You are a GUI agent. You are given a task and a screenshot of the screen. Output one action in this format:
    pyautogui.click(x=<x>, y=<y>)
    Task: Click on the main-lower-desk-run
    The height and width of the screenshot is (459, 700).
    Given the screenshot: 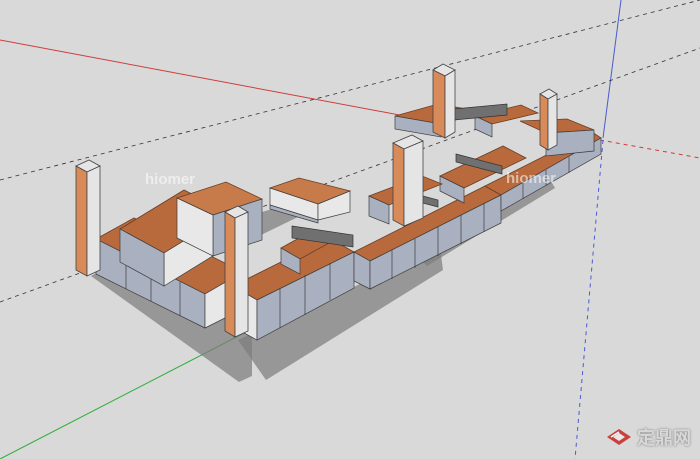 What is the action you would take?
    pyautogui.click(x=477, y=210)
    